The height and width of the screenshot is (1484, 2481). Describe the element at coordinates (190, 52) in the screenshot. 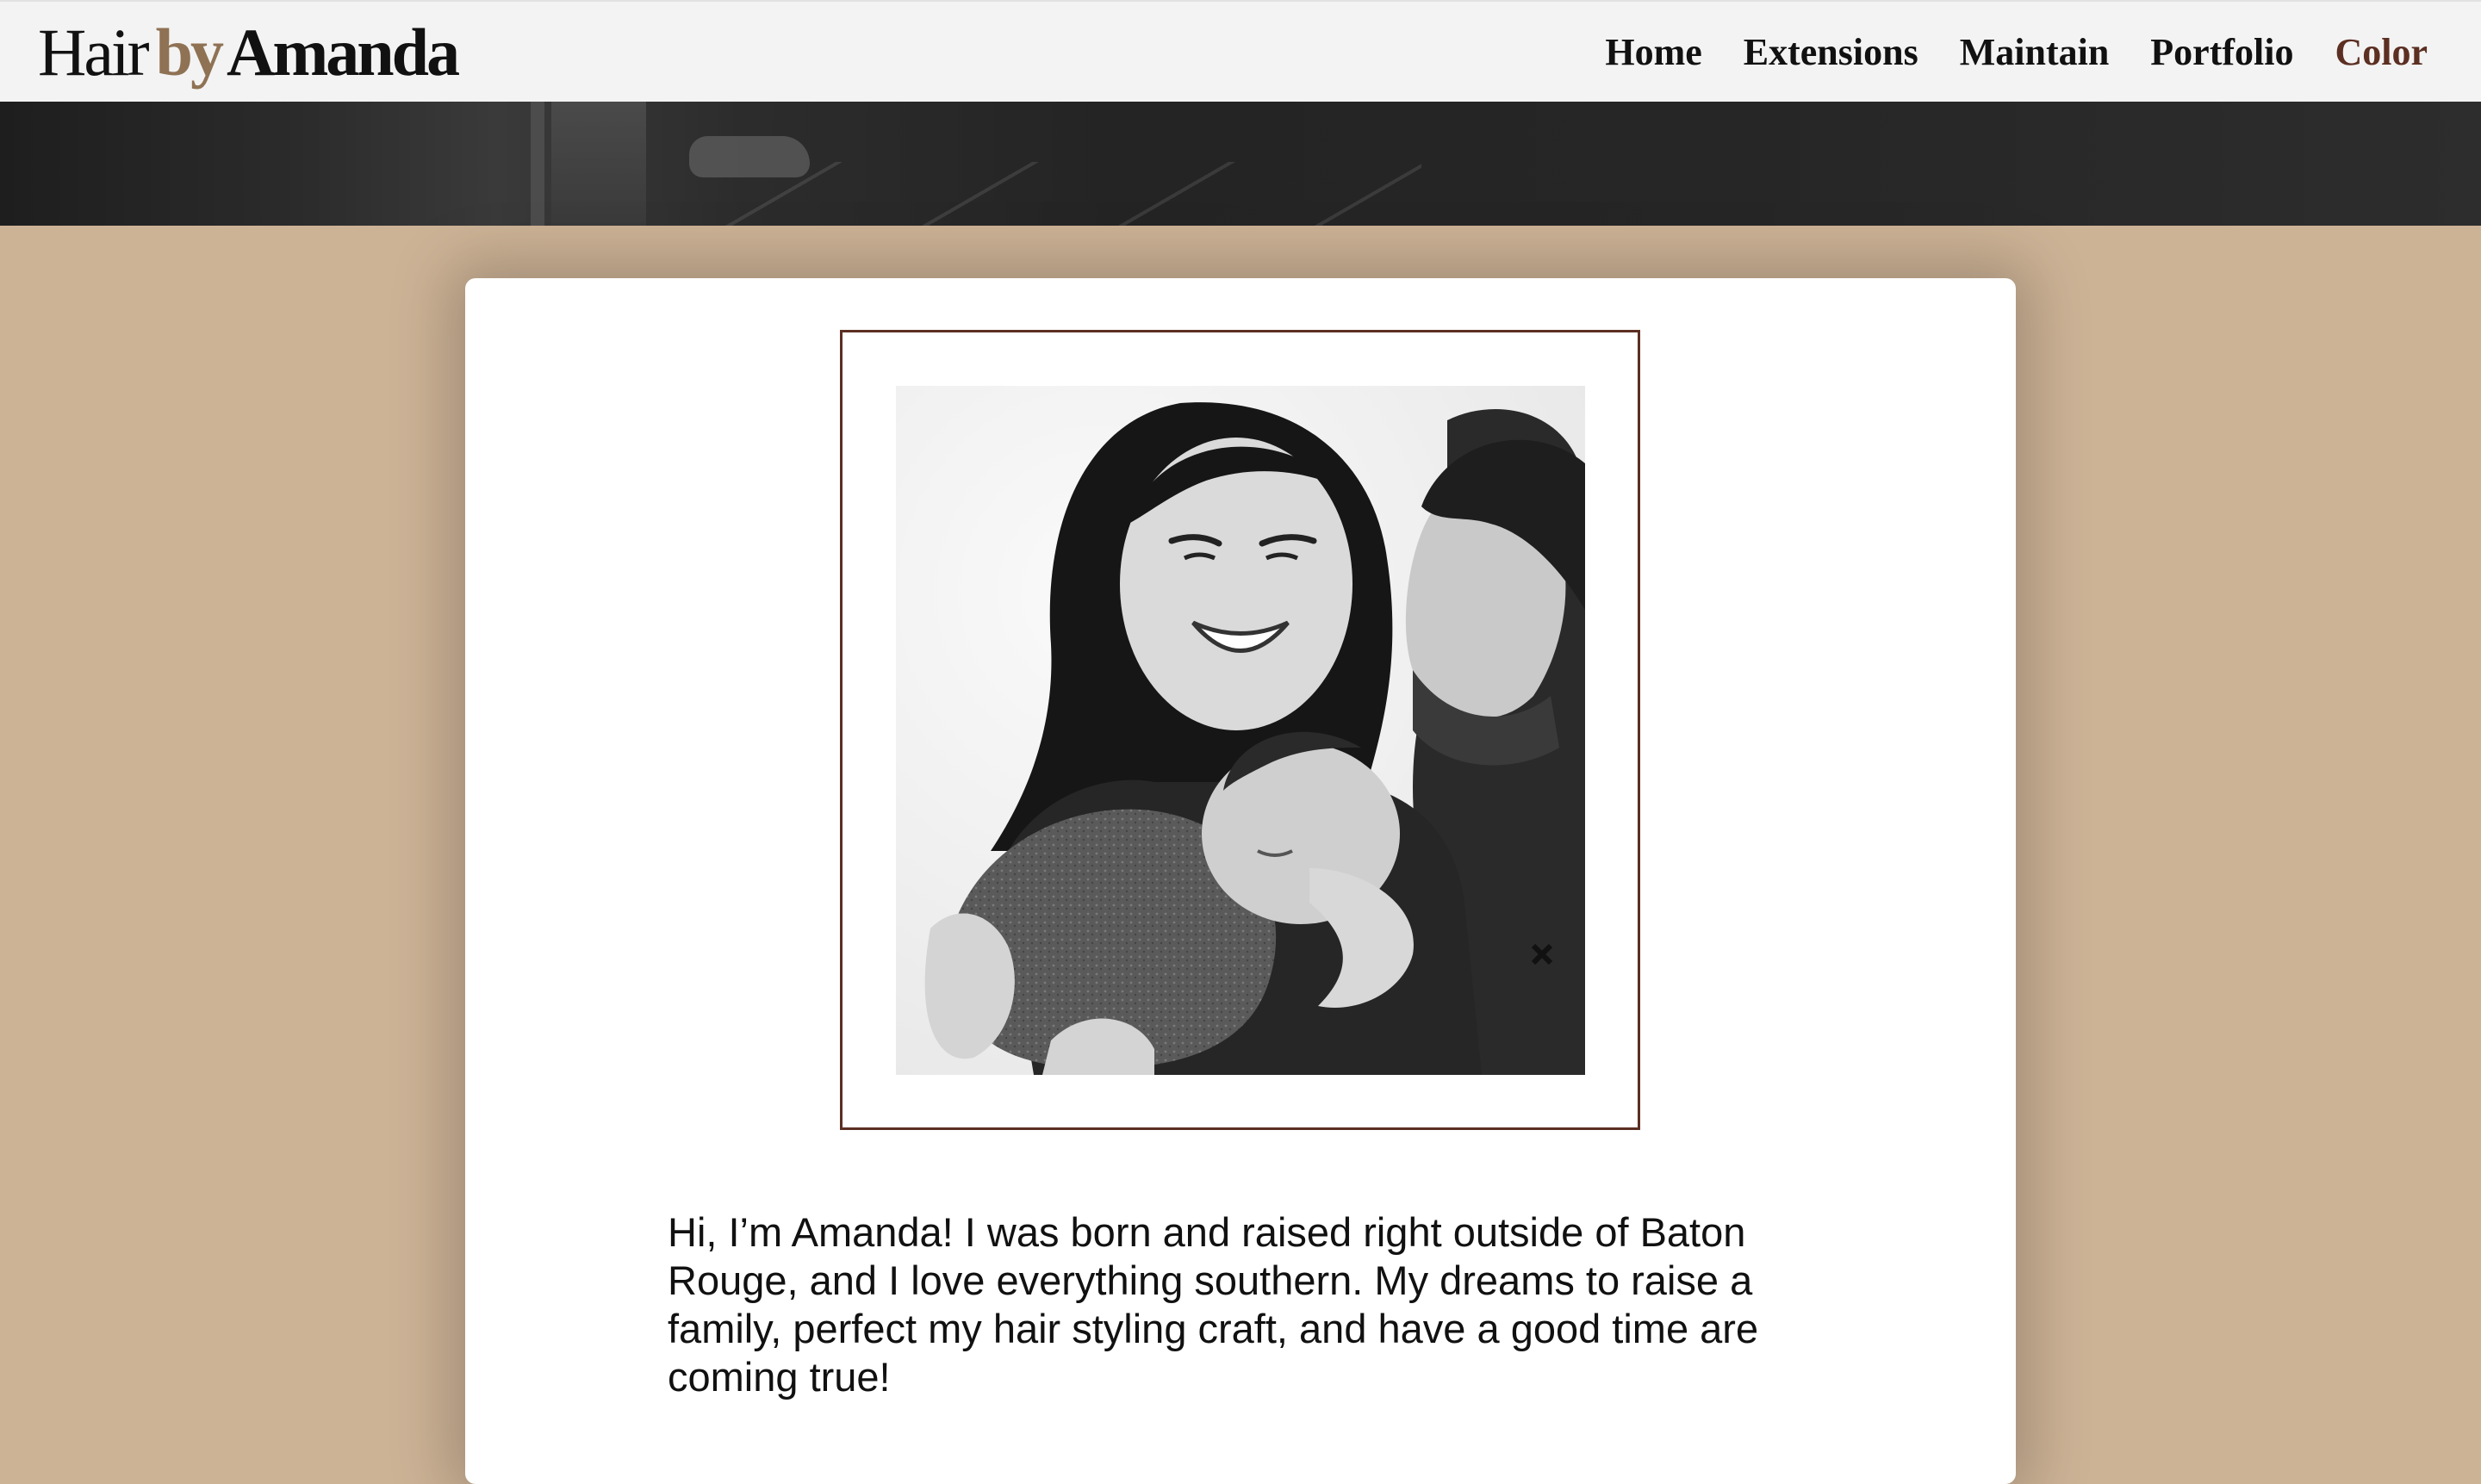

I see `logo-word-by: by` at that location.